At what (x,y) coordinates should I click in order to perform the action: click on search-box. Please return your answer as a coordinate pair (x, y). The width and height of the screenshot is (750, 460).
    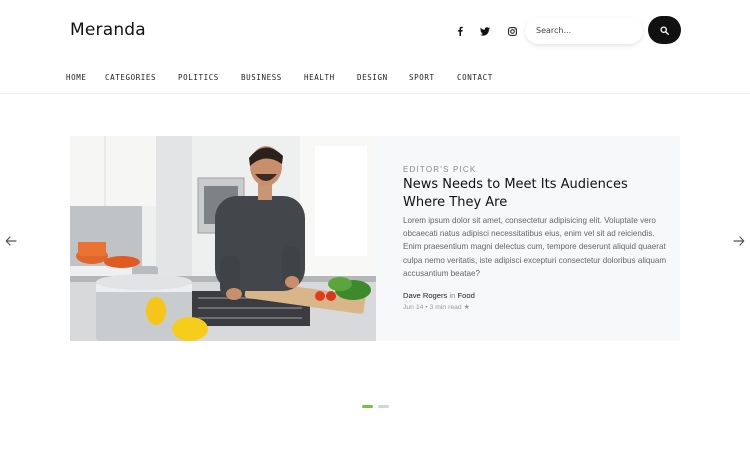
    Looking at the image, I should click on (584, 30).